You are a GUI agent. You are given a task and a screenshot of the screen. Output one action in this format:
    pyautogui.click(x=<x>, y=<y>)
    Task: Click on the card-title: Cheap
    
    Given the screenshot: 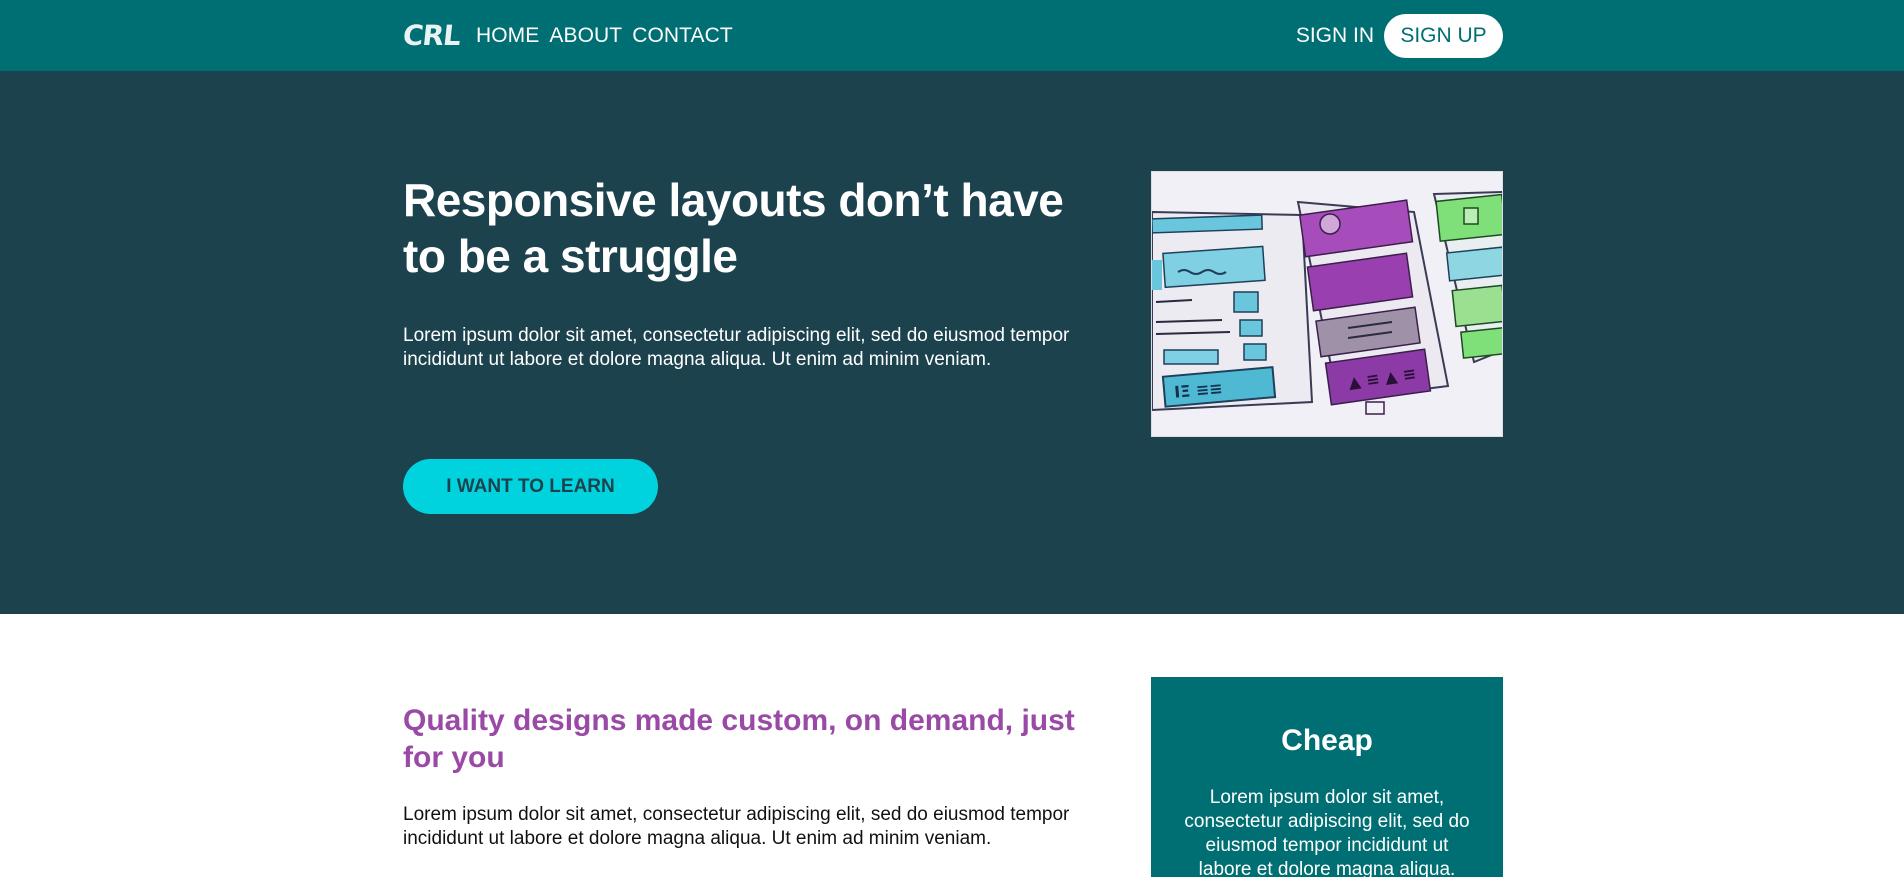 What is the action you would take?
    pyautogui.click(x=1327, y=740)
    